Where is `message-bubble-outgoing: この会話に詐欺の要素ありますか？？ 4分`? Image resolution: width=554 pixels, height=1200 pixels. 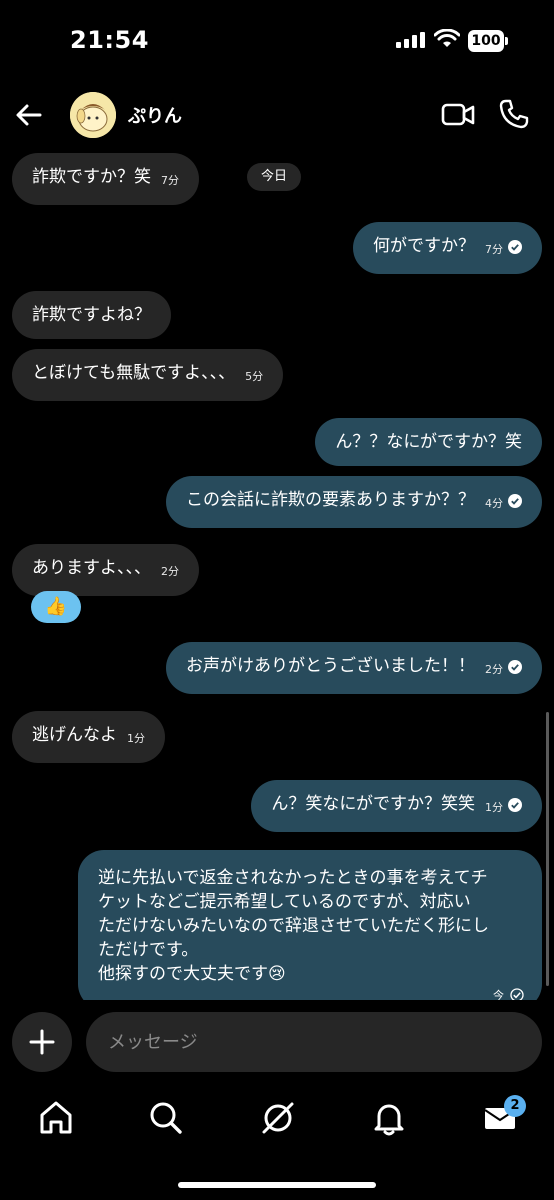 message-bubble-outgoing: この会話に詐欺の要素ありますか？？ 4分 is located at coordinates (354, 502).